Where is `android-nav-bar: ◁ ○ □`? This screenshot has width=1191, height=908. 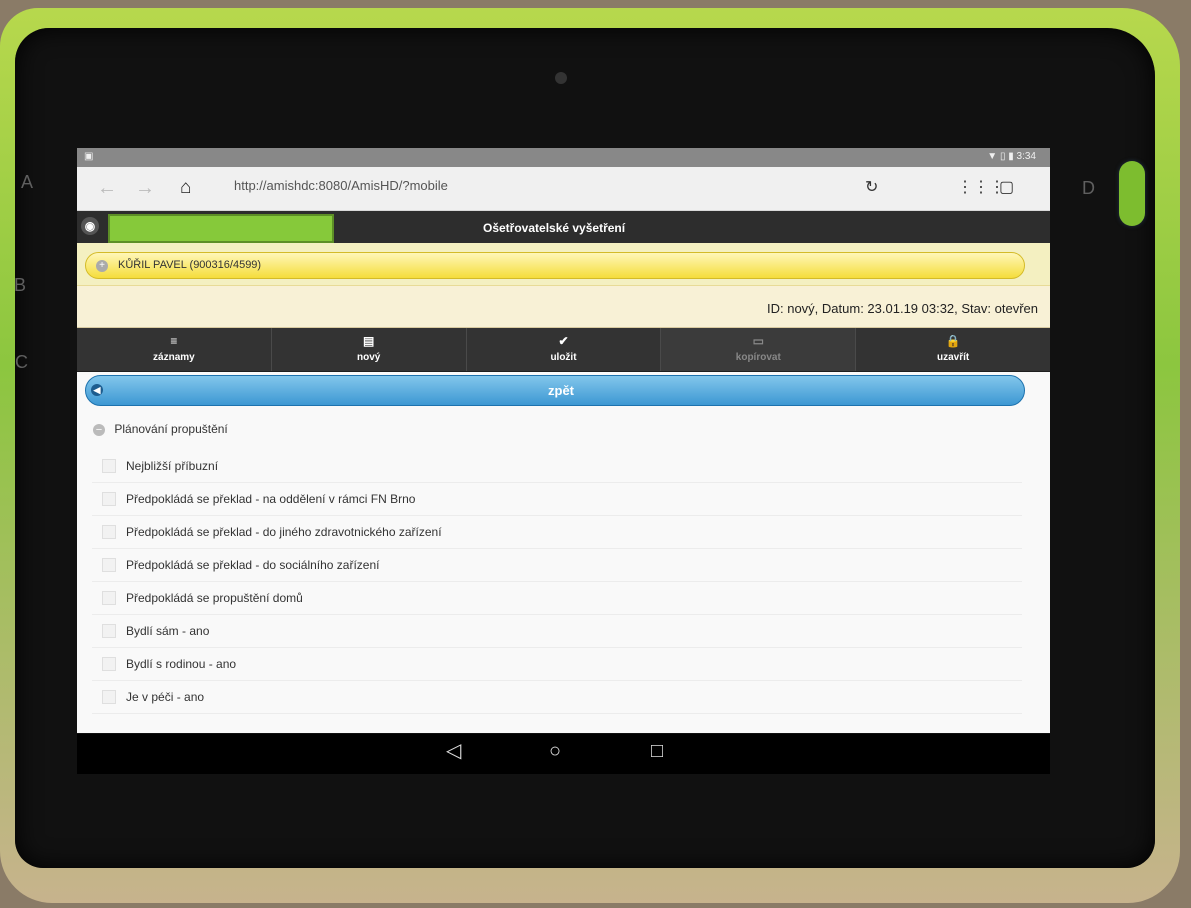 android-nav-bar: ◁ ○ □ is located at coordinates (563, 754).